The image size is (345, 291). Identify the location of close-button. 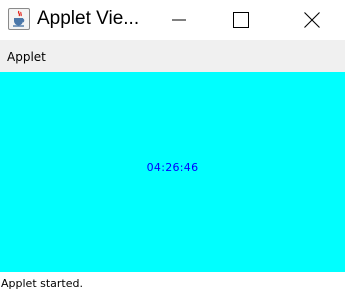
(312, 20).